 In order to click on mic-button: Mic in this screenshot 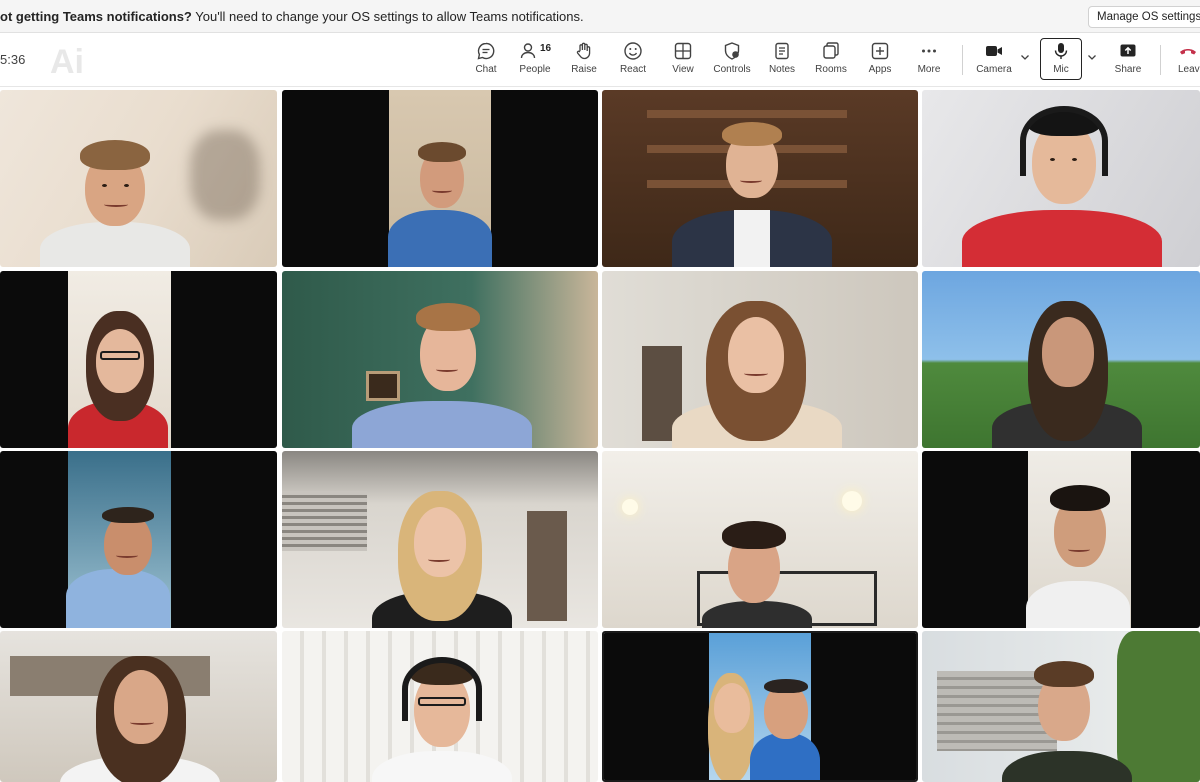, I will do `click(1061, 59)`.